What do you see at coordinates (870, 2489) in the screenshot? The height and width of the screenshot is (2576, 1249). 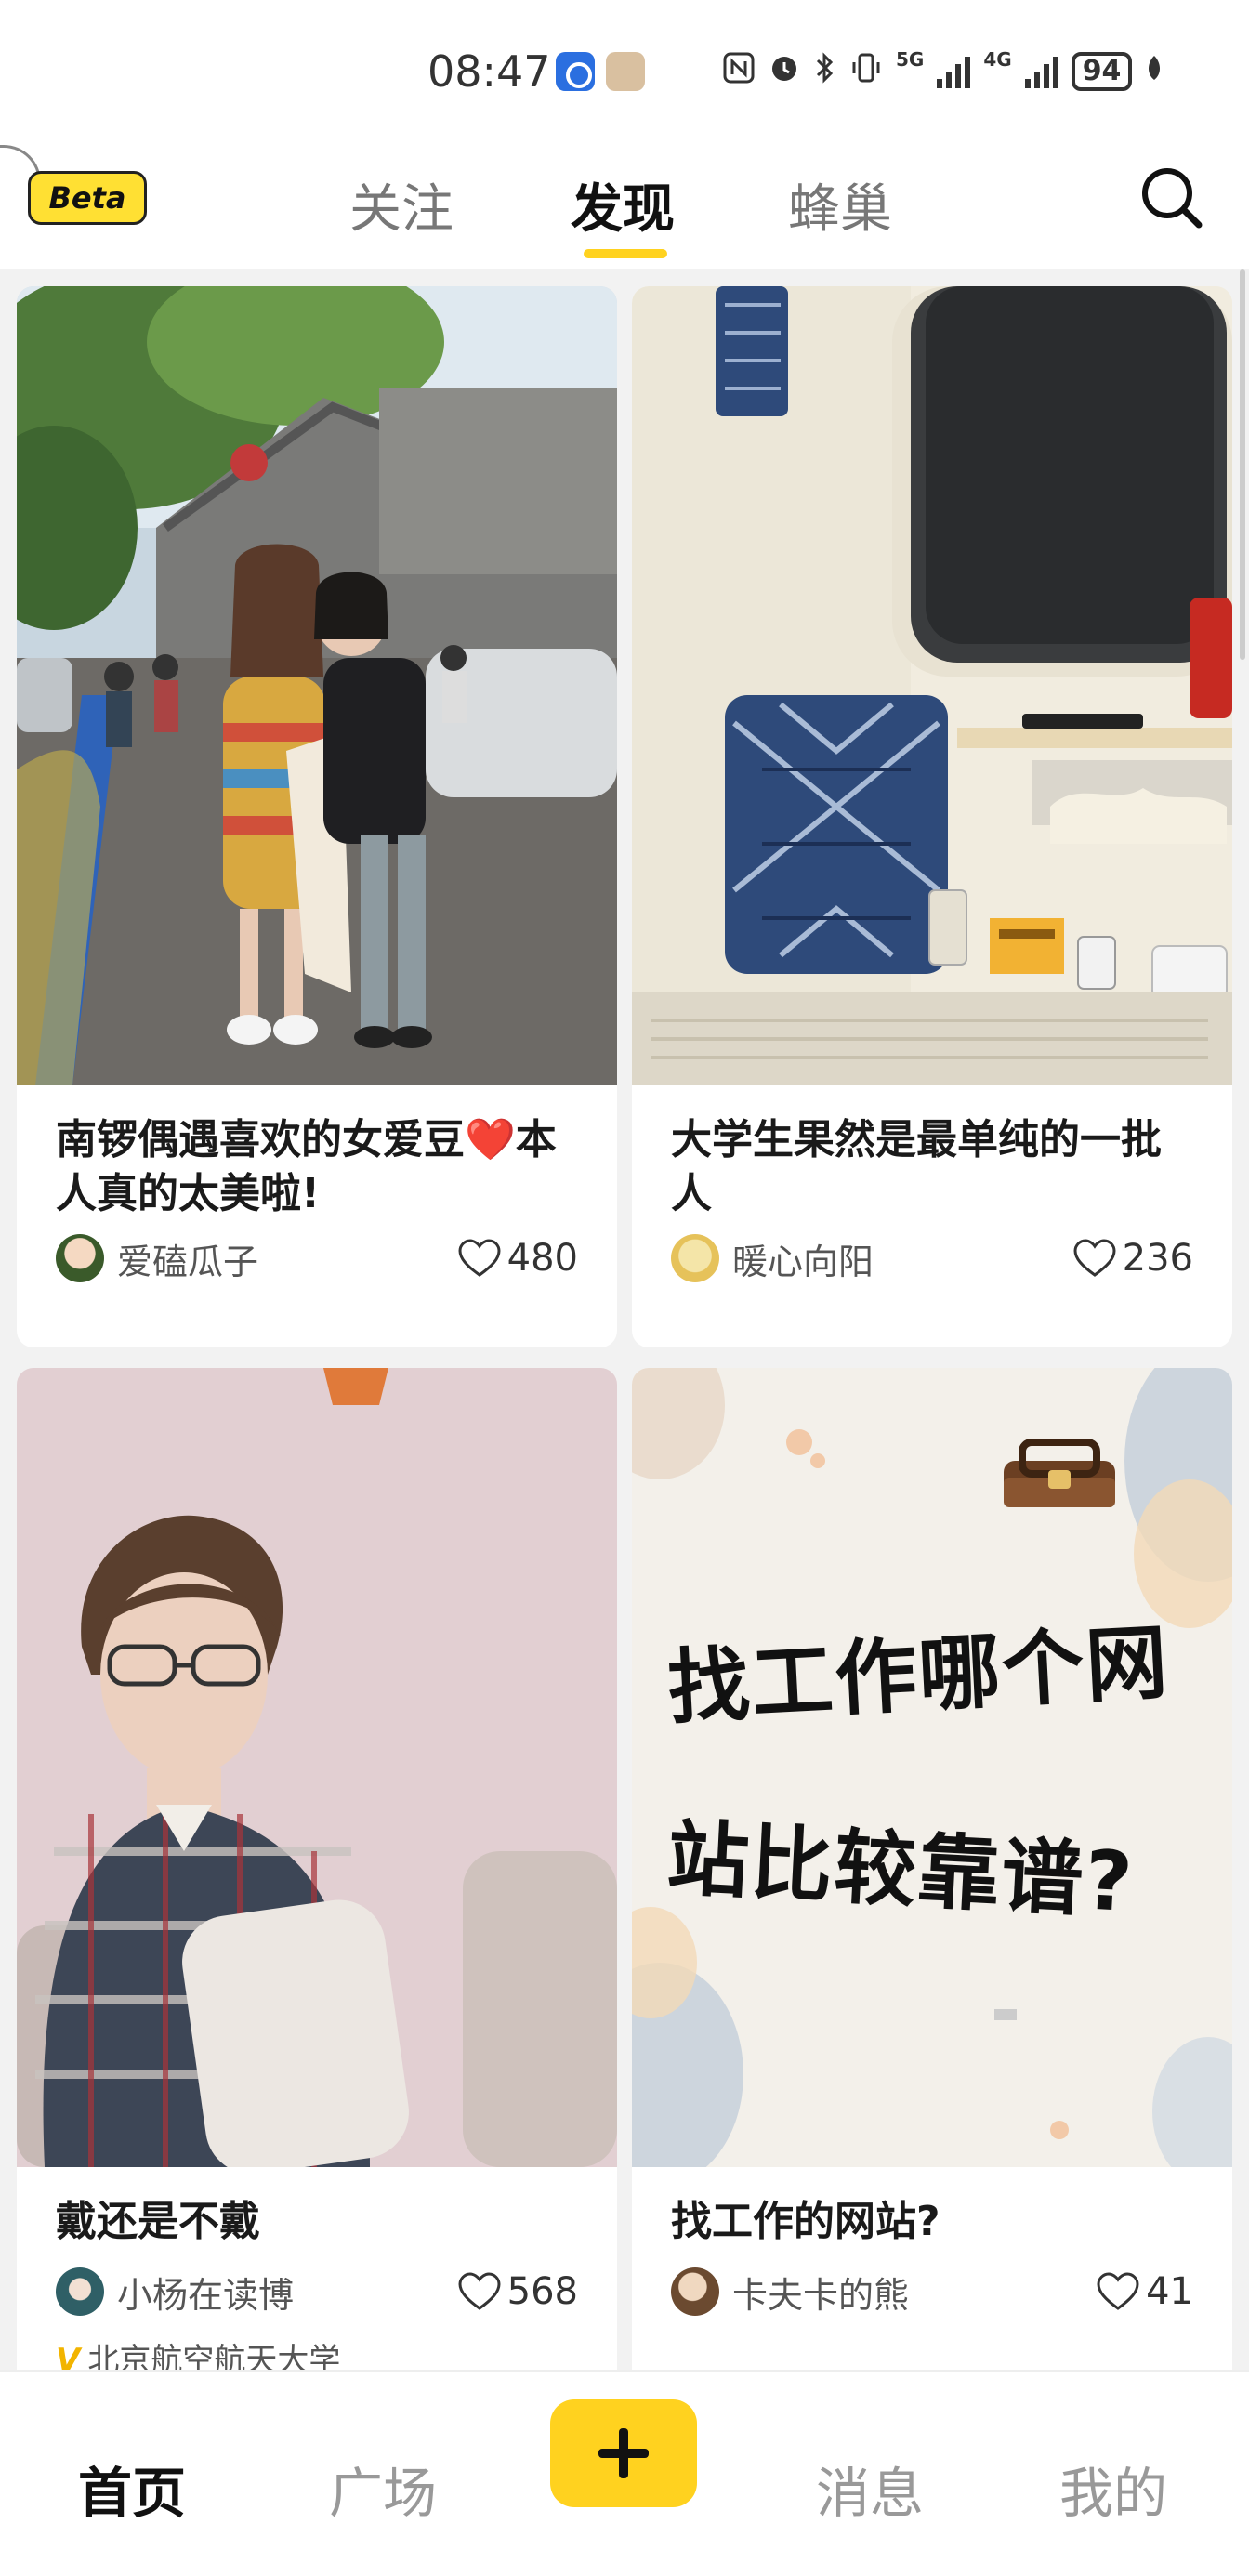 I see `nav-messages: 消息` at bounding box center [870, 2489].